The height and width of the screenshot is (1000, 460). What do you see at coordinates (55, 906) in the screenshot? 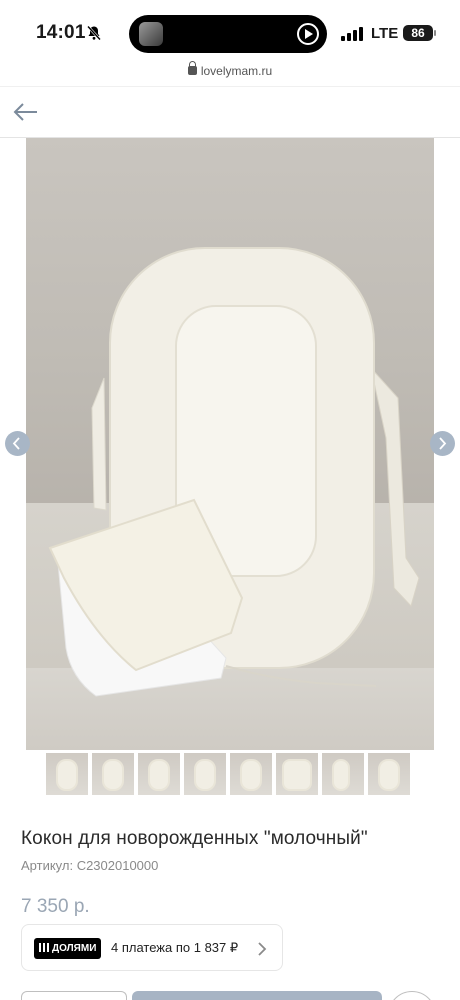
I see `product-price: 7 350 р.` at bounding box center [55, 906].